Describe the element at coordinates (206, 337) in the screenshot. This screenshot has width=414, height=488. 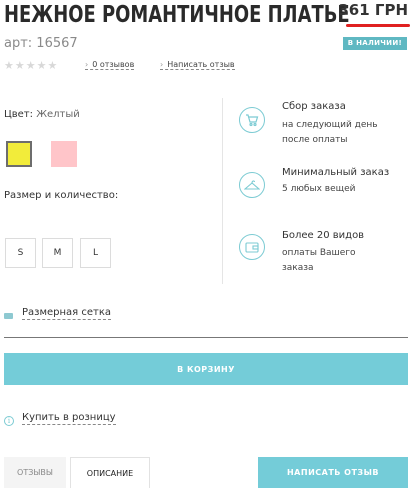
I see `divider-line` at that location.